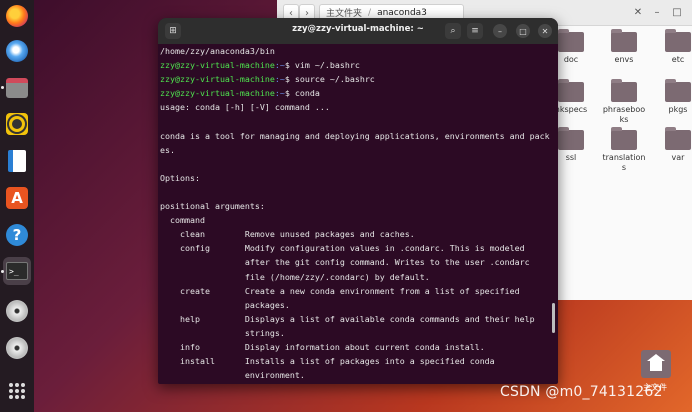 This screenshot has width=692, height=412. I want to click on terminal-line: clean Remove unused packages and caches., so click(287, 234).